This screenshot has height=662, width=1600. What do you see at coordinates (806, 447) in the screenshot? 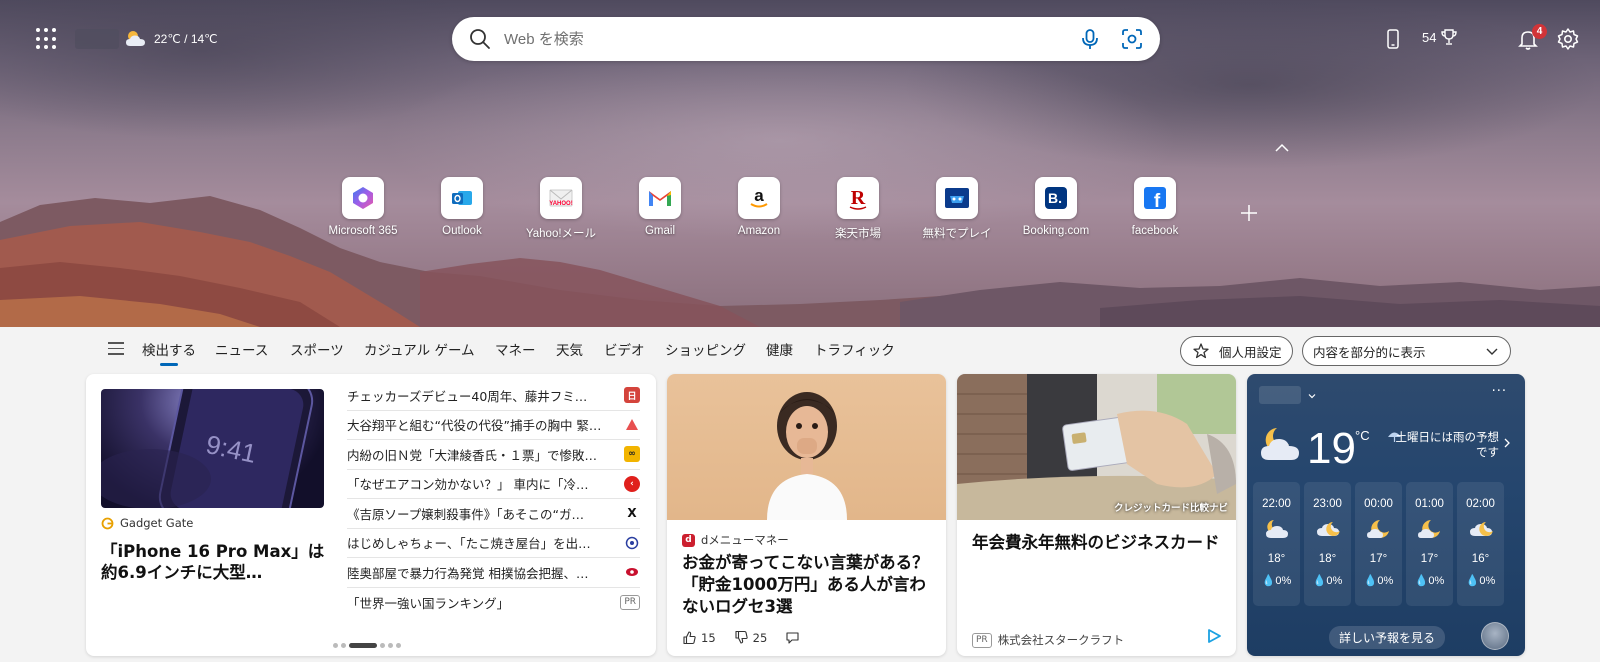
I see `surprised-woman-image` at bounding box center [806, 447].